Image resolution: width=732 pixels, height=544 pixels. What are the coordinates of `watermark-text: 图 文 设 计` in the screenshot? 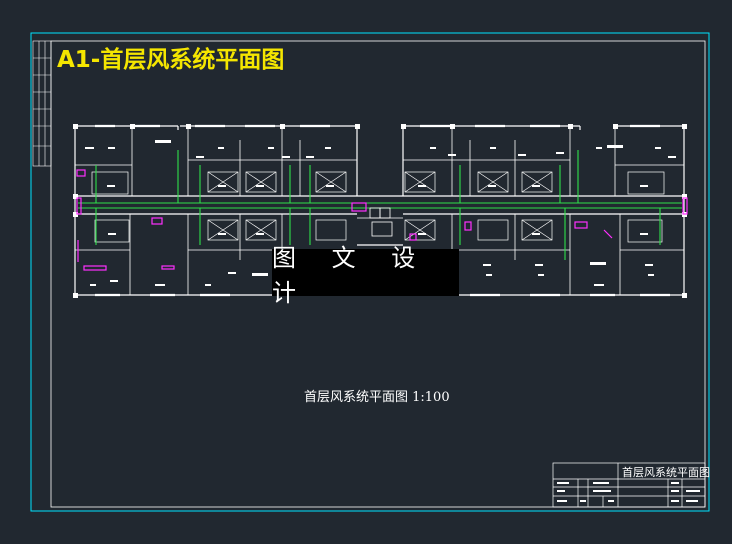 It's located at (351, 275).